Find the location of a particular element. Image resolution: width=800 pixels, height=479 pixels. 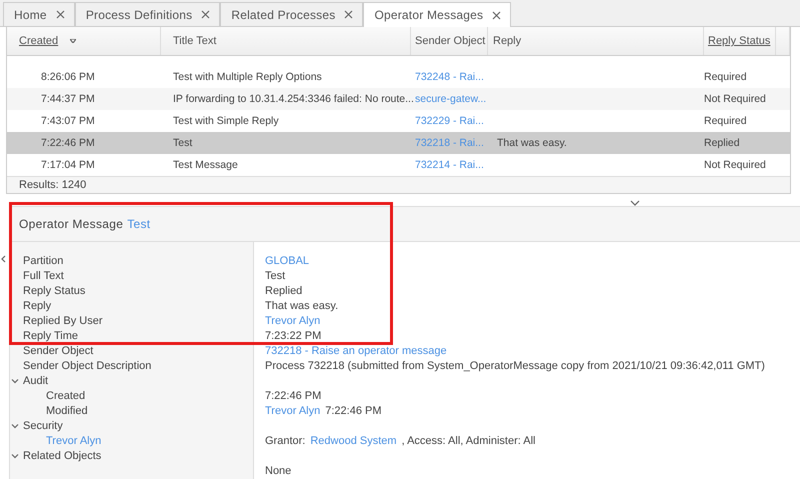

field-label: Full Text is located at coordinates (43, 276).